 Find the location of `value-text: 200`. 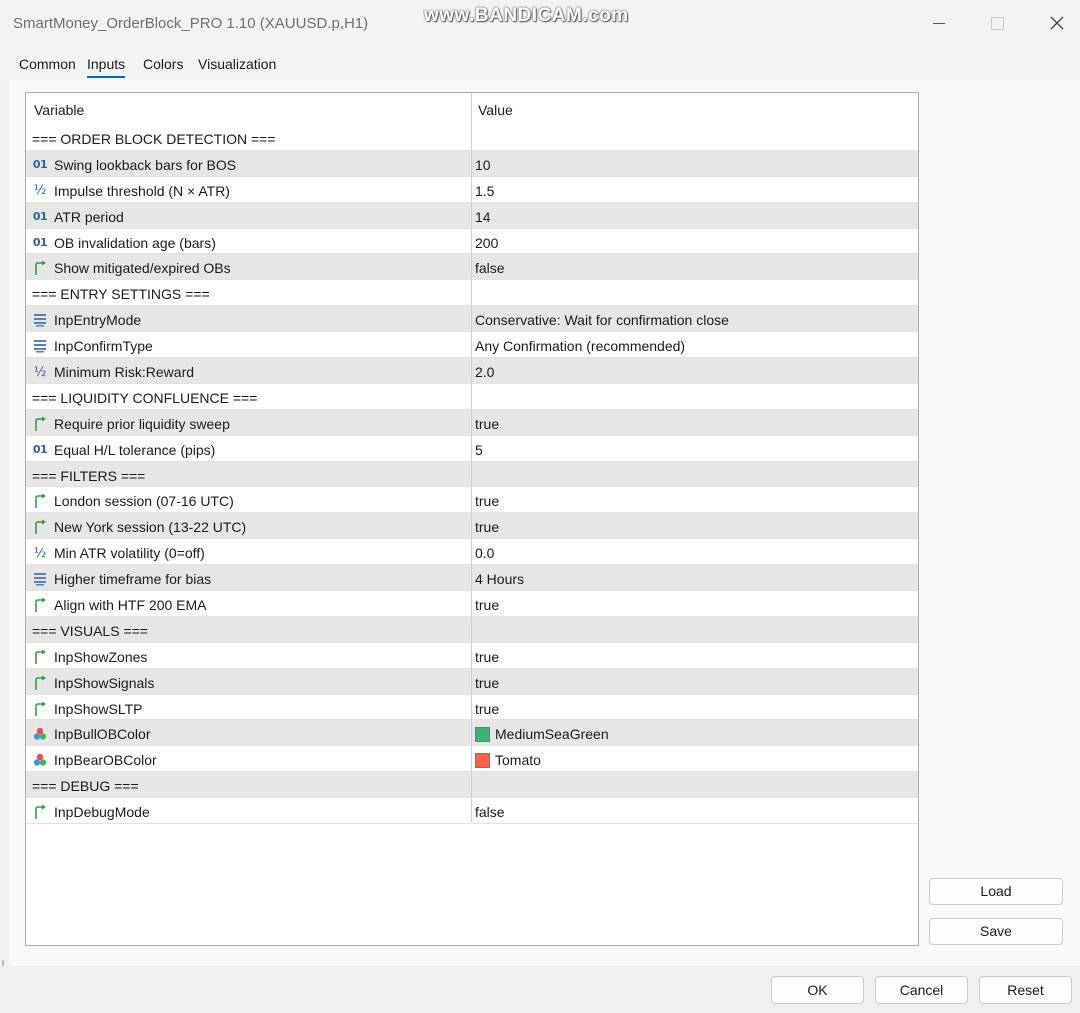

value-text: 200 is located at coordinates (487, 242).